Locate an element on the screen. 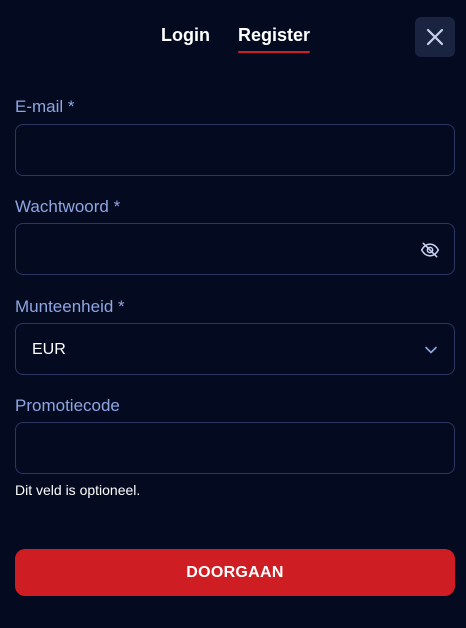 The height and width of the screenshot is (628, 466). chevron-down-icon is located at coordinates (431, 350).